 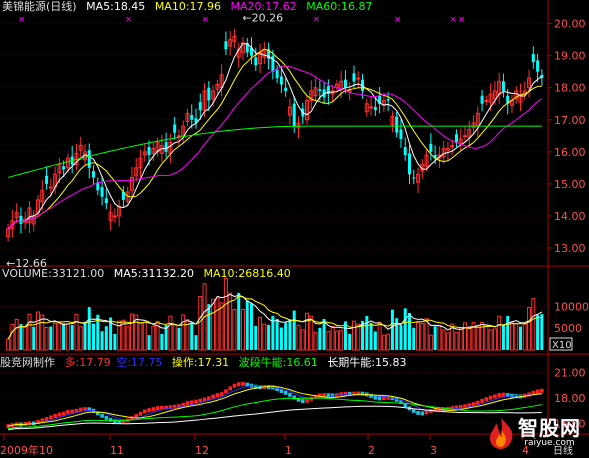 I want to click on indicator-tick-label: 21.00, so click(x=570, y=372).